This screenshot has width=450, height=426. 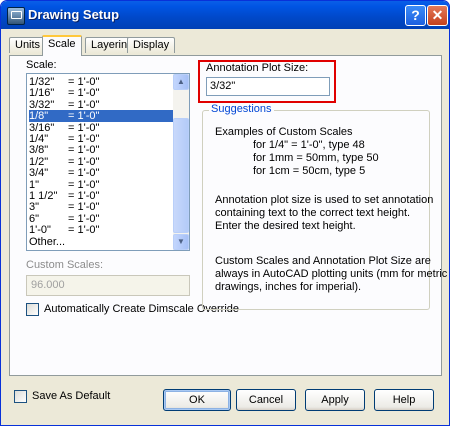 What do you see at coordinates (39, 150) in the screenshot?
I see `scale-item-size: 3/8"` at bounding box center [39, 150].